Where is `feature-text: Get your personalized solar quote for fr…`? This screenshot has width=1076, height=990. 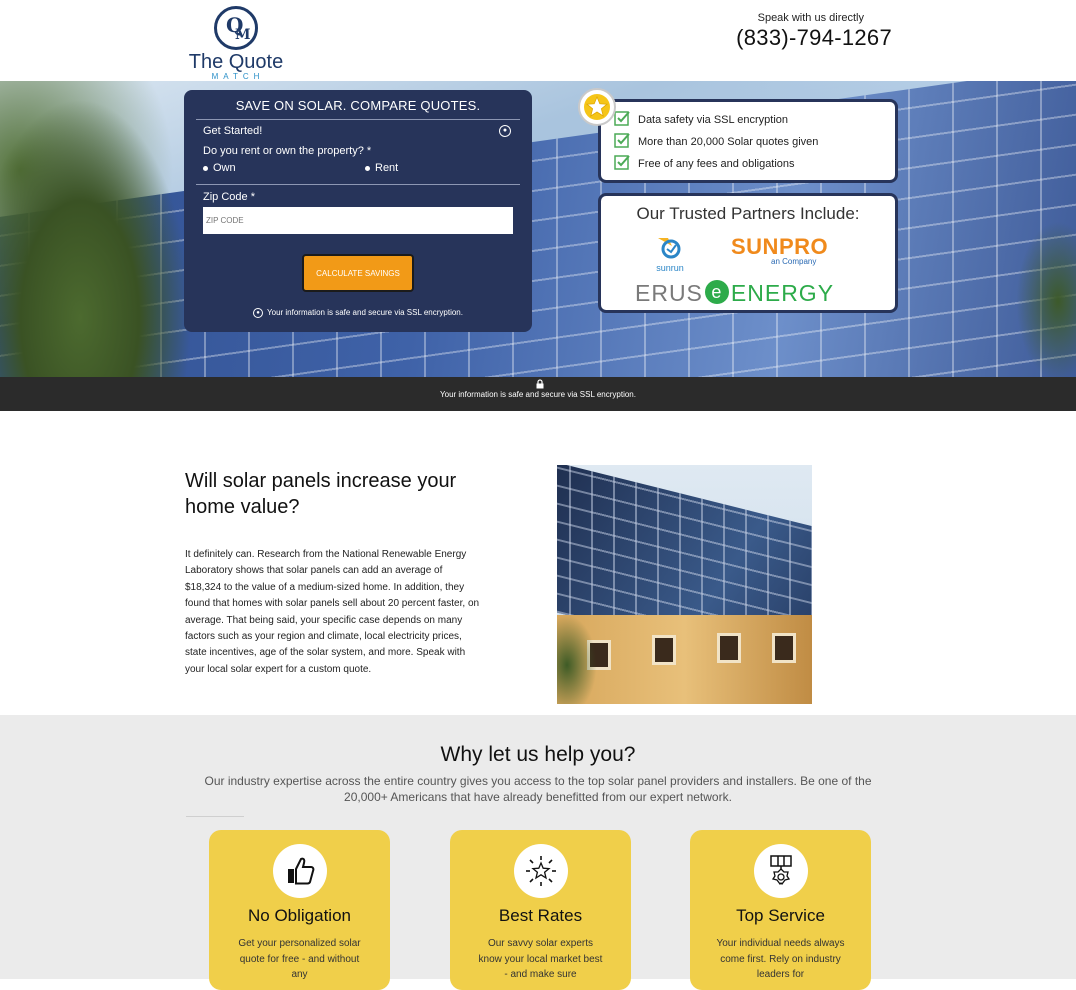 feature-text: Get your personalized solar quote for fr… is located at coordinates (299, 959).